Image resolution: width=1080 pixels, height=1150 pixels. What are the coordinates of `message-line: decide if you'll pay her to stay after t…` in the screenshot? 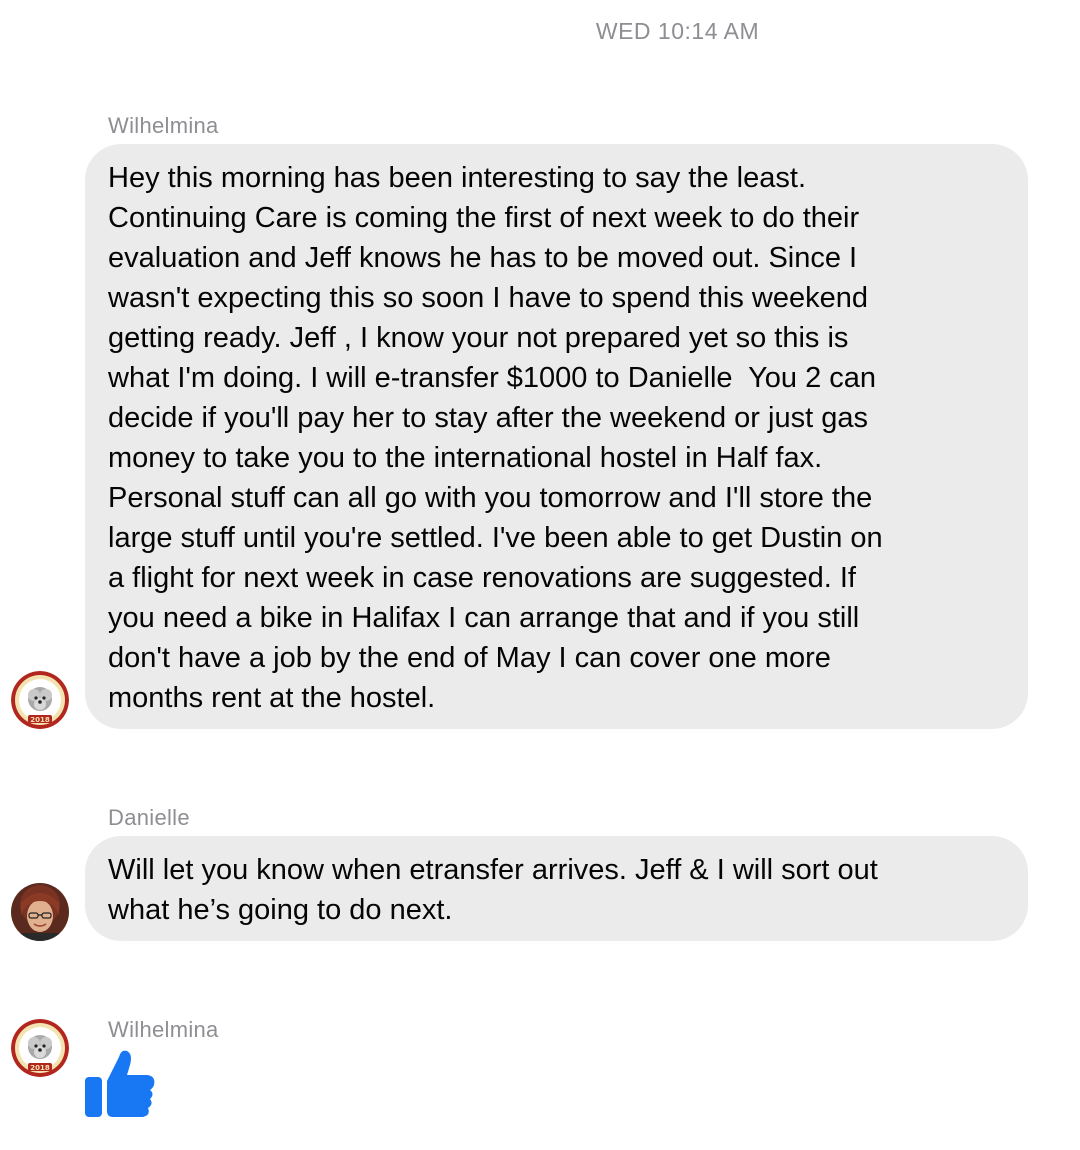 It's located at (488, 418).